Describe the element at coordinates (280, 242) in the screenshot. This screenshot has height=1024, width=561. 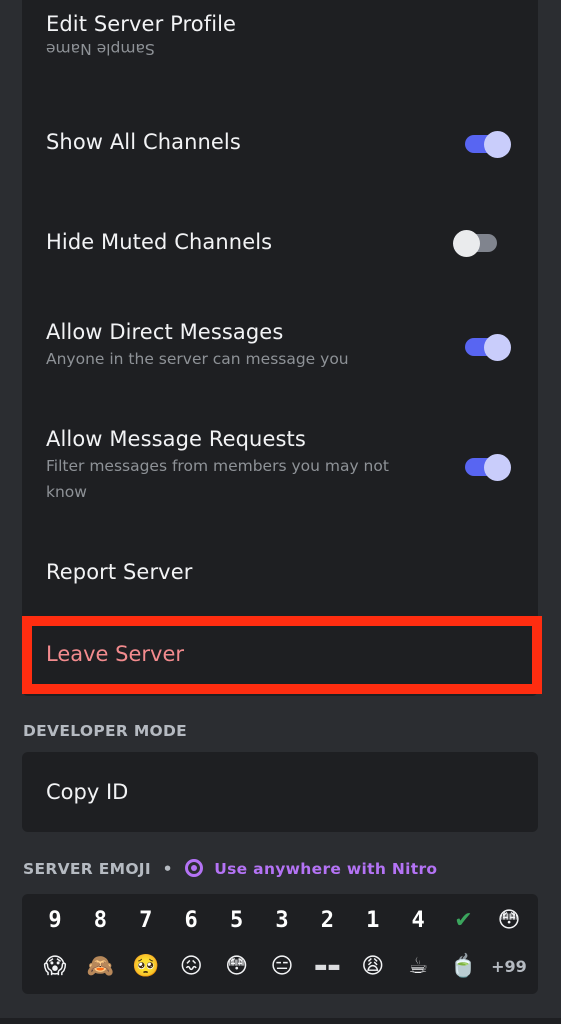
I see `hide-muted-channels-item: Hide Muted Channels` at that location.